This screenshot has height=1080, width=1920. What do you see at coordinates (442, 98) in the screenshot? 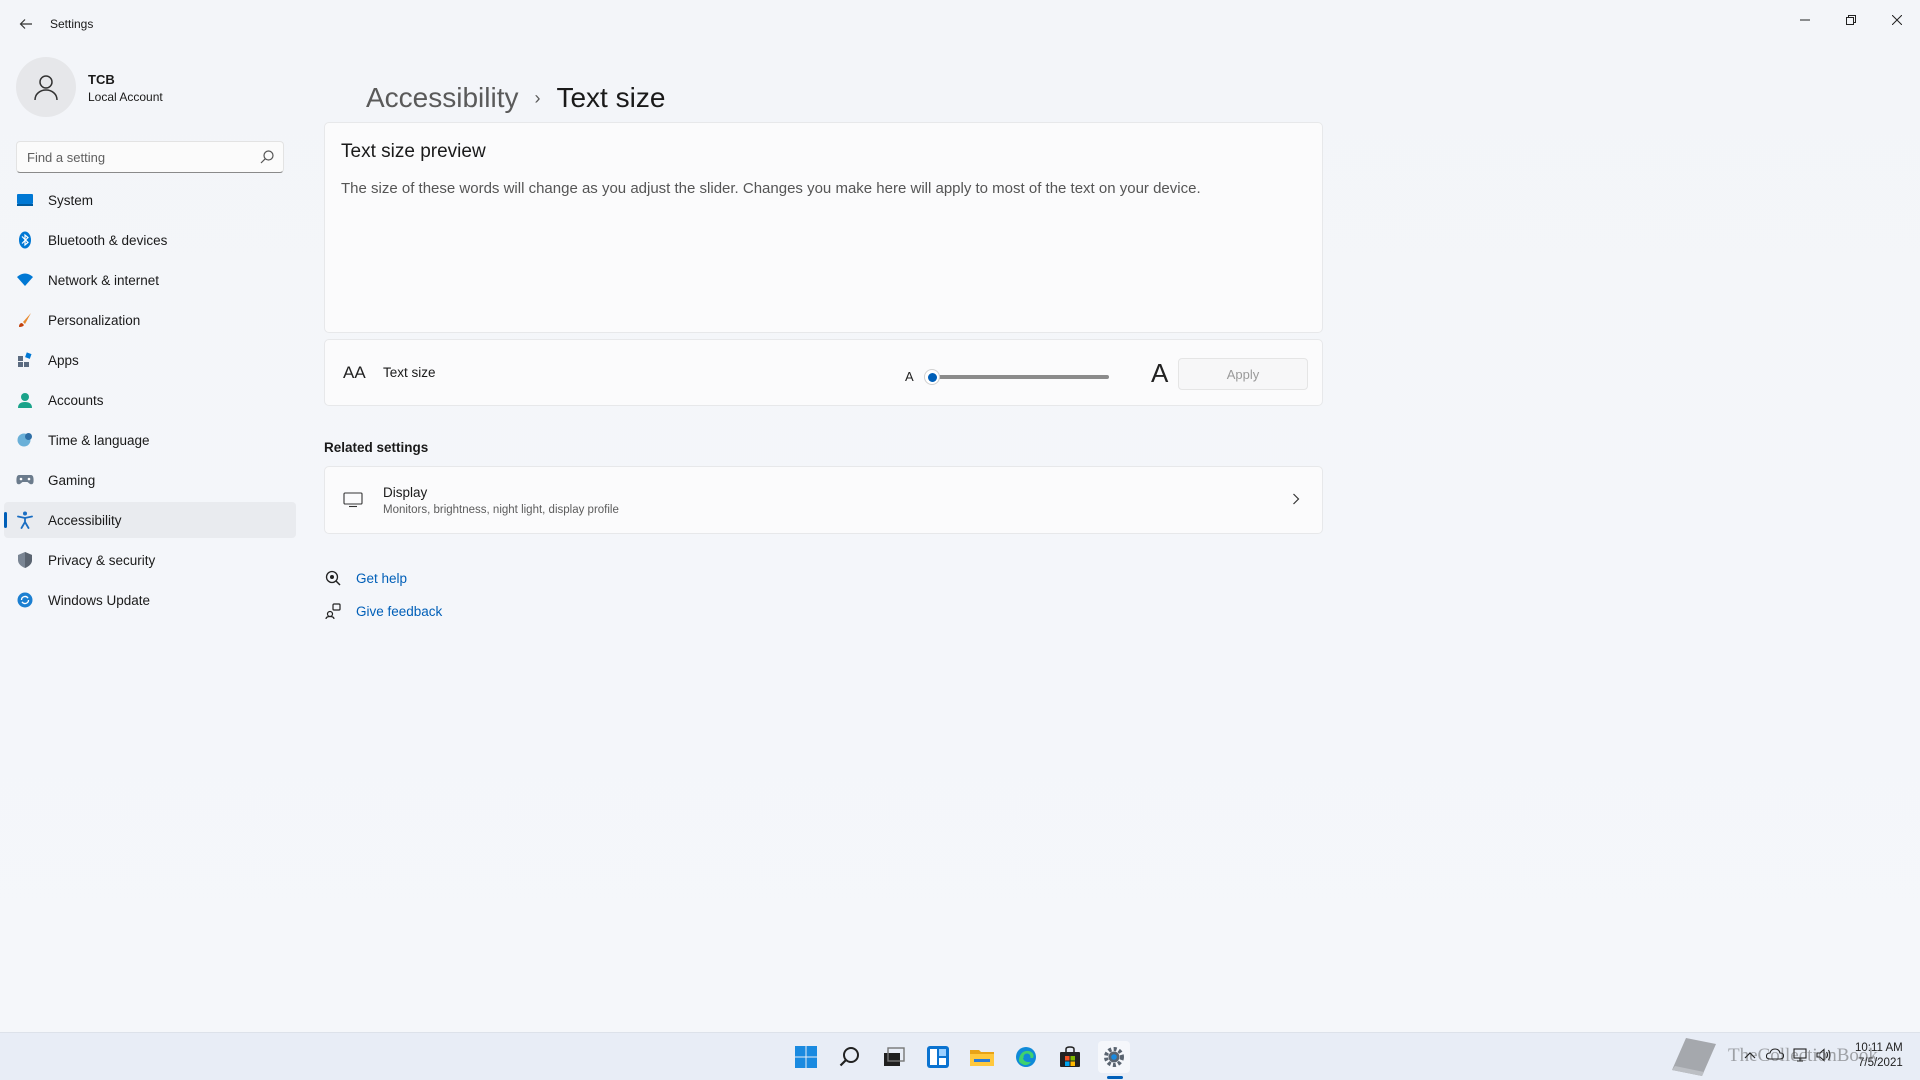
I see `breadcrumb-parent: Accessibility` at bounding box center [442, 98].